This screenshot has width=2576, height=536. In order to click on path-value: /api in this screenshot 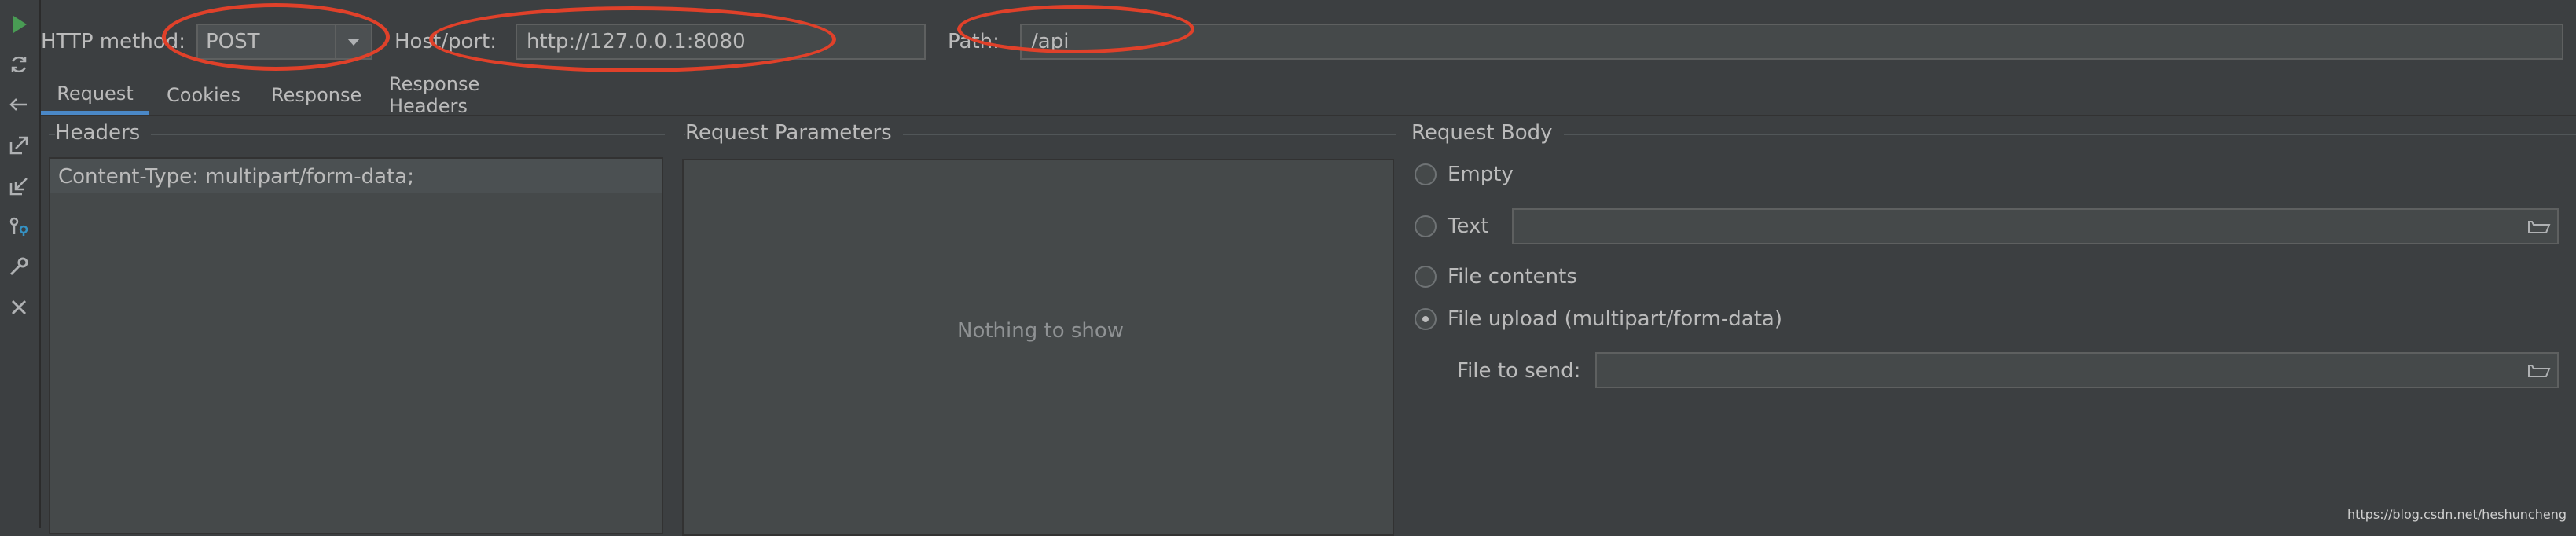, I will do `click(1050, 41)`.